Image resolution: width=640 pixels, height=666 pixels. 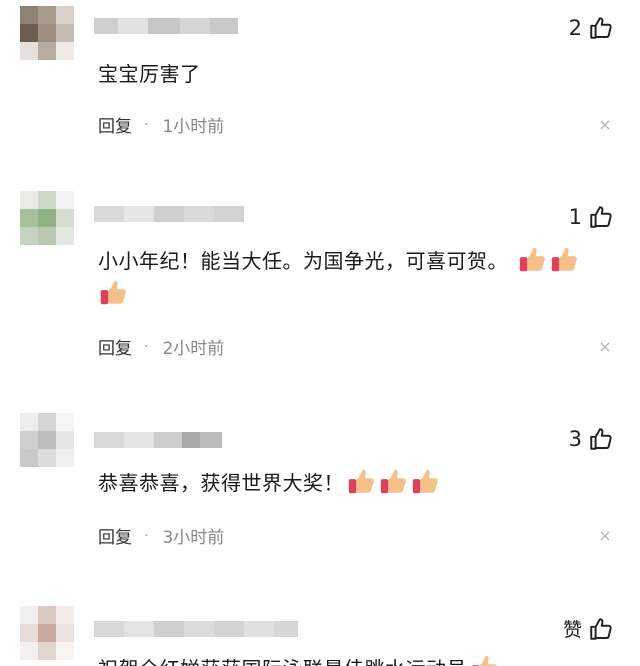 What do you see at coordinates (193, 538) in the screenshot?
I see `timestamp: 3小时前` at bounding box center [193, 538].